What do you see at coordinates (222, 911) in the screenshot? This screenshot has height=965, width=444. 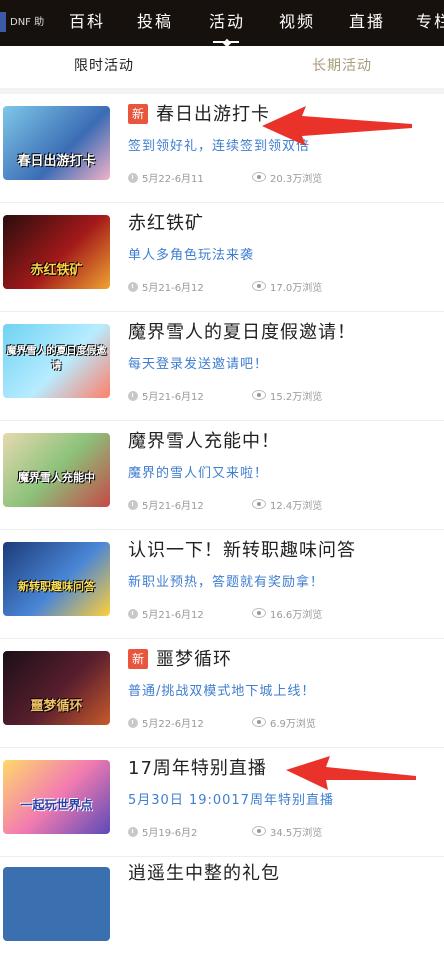 I see `activity-item: 逍遥生中整的礼包` at bounding box center [222, 911].